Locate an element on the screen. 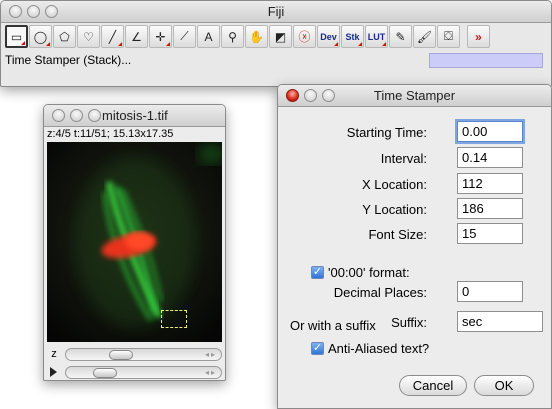 The height and width of the screenshot is (409, 552). freehand-icon: ♡ is located at coordinates (88, 36).